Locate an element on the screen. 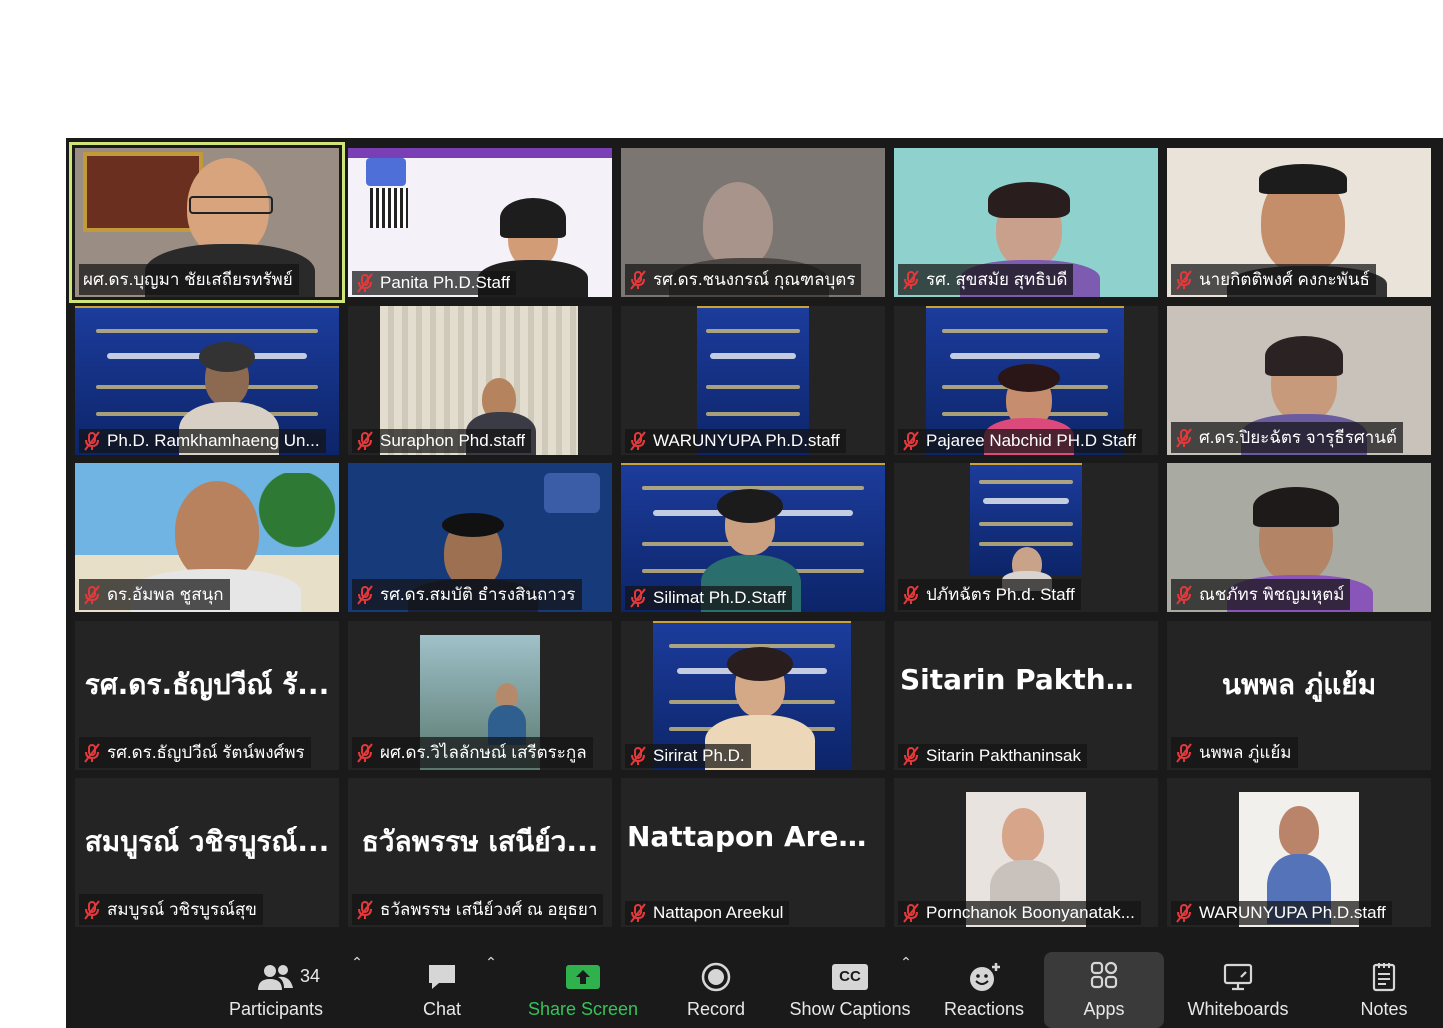  participant-tile: รศ. สุขสมัย สุทธิบดี is located at coordinates (1026, 222).